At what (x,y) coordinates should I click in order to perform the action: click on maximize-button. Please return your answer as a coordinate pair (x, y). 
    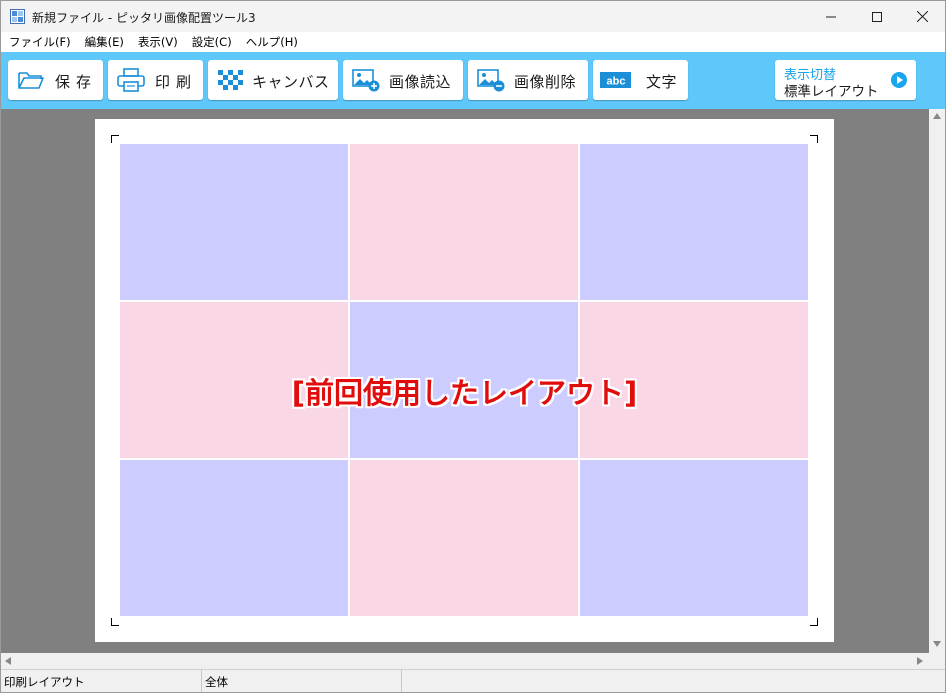
    Looking at the image, I should click on (877, 16).